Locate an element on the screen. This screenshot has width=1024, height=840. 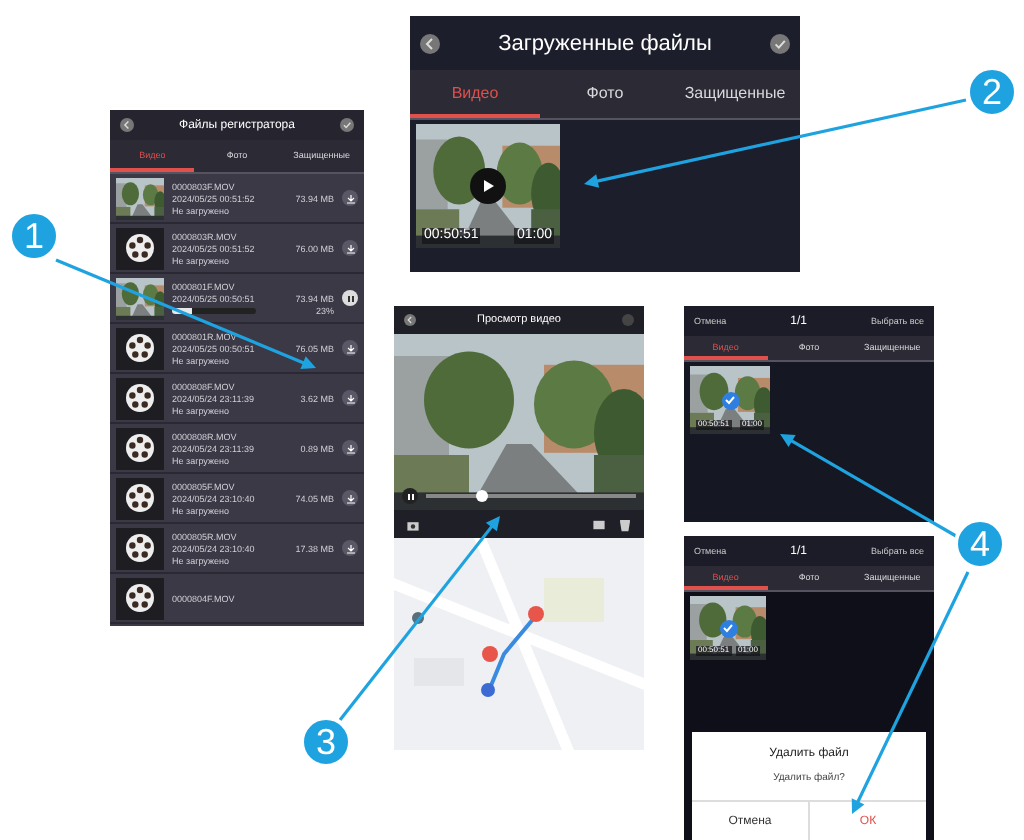
step-number: 2 is located at coordinates (992, 92).